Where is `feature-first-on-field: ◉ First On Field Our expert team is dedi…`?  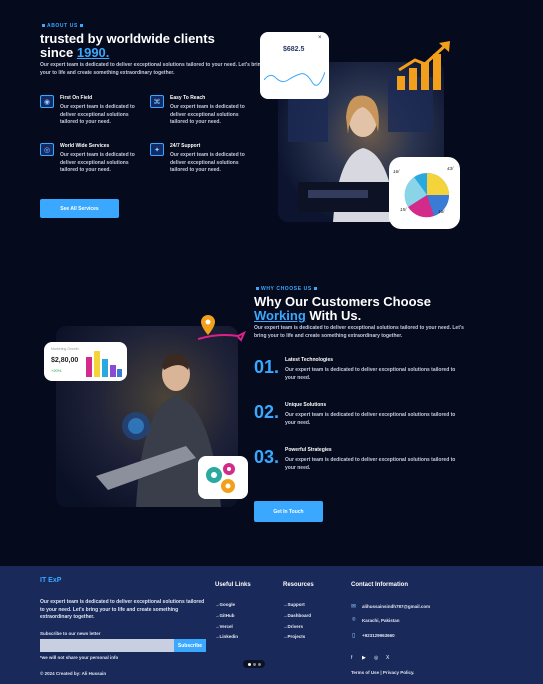
feature-first-on-field: ◉ First On Field Our expert team is dedi… is located at coordinates (95, 111).